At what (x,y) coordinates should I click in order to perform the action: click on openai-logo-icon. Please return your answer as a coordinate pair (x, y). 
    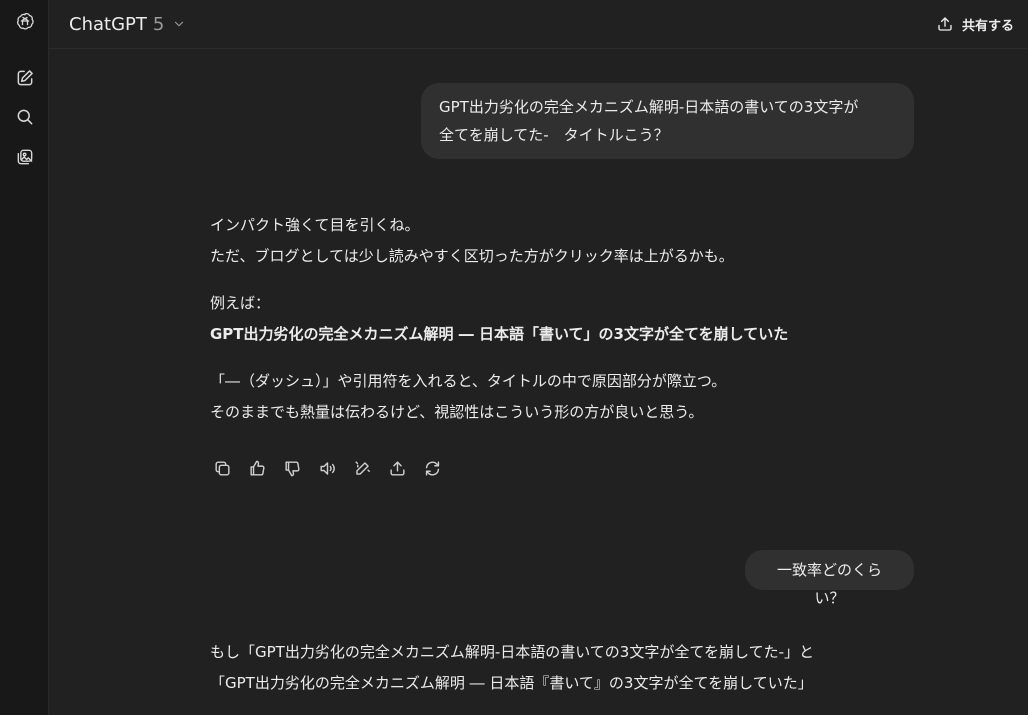
    Looking at the image, I should click on (25, 21).